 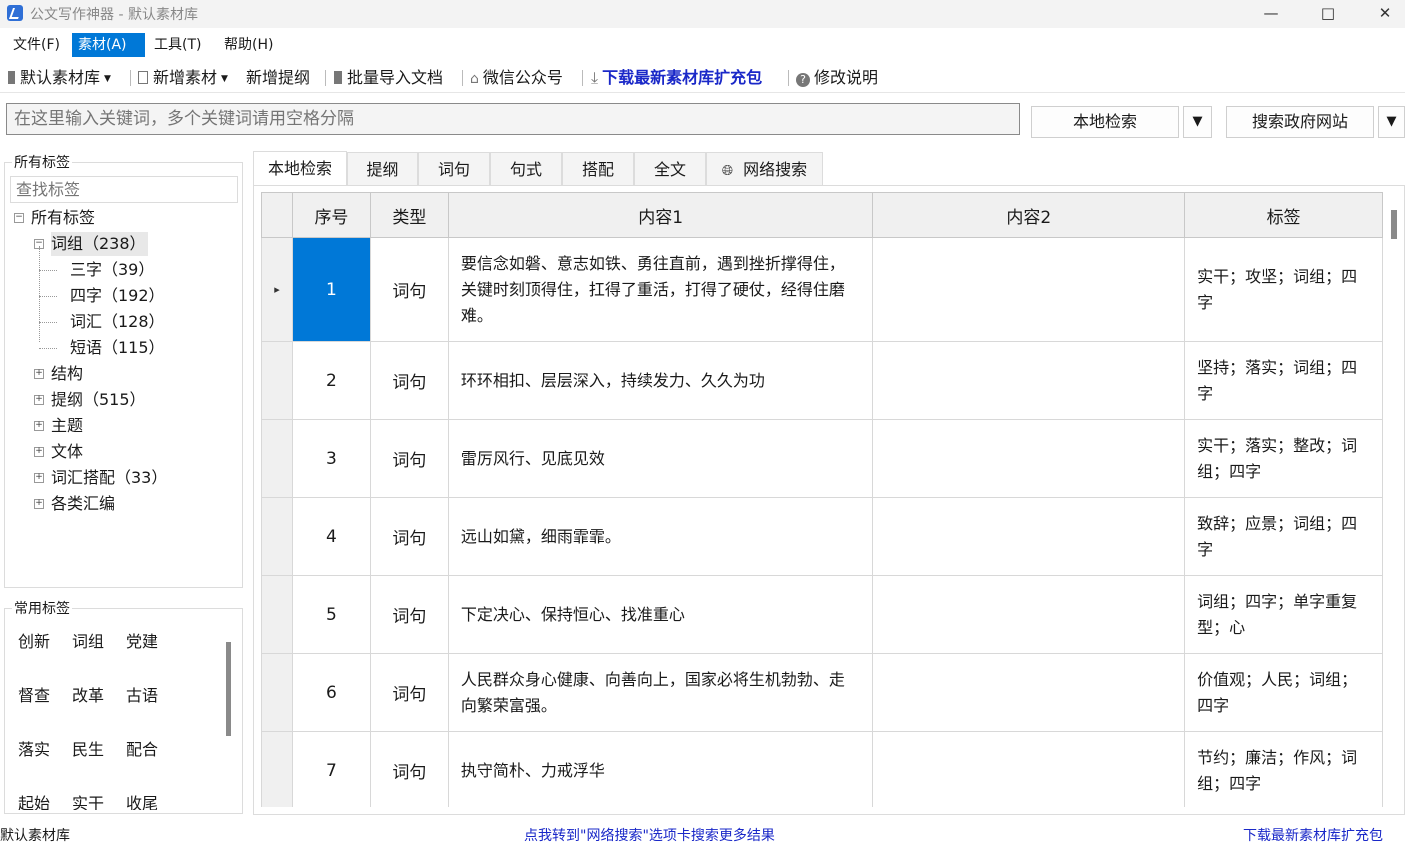 What do you see at coordinates (676, 78) in the screenshot?
I see `download-pack-link: ⤓ 下载最新素材库扩充包` at bounding box center [676, 78].